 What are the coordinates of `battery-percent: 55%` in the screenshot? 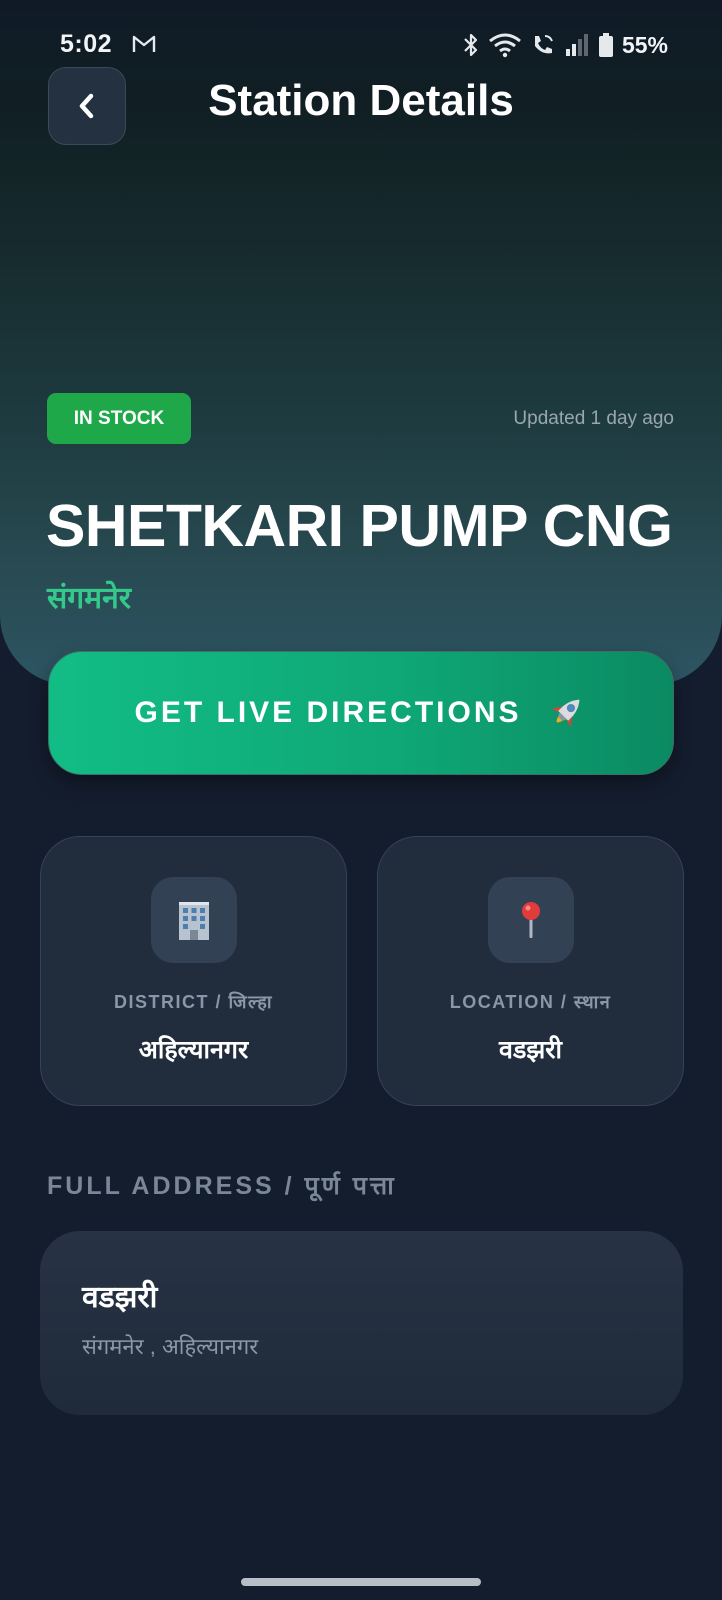 It's located at (644, 44).